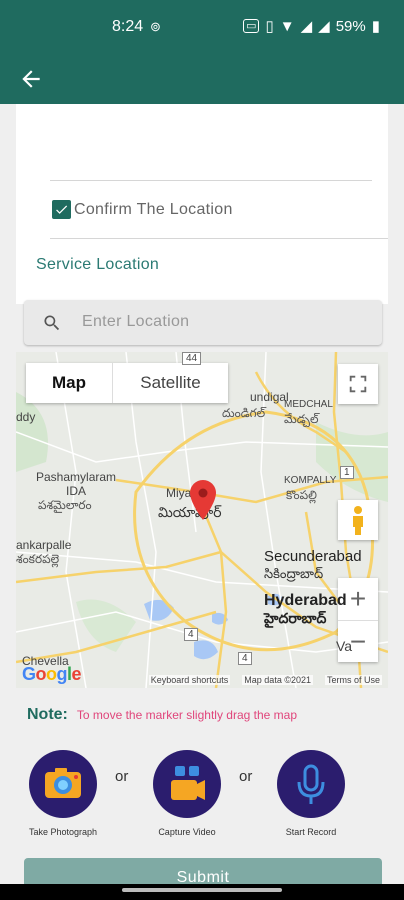 This screenshot has height=900, width=404. I want to click on map-label: ddy, so click(26, 417).